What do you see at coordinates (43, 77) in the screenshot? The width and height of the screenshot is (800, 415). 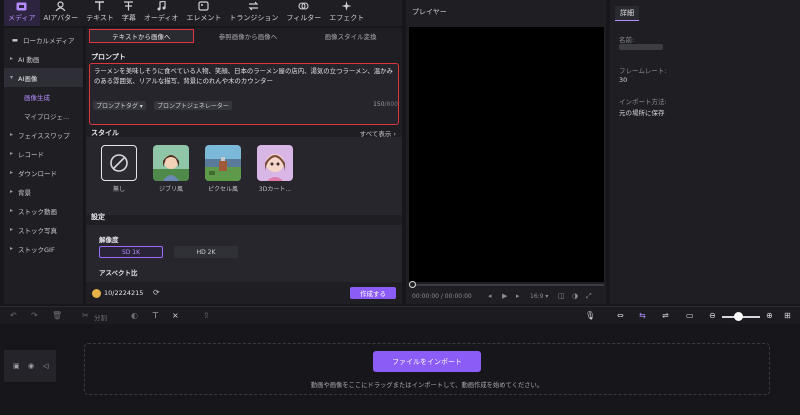 I see `sidebar-item-ai-image: ▾ AI画像` at bounding box center [43, 77].